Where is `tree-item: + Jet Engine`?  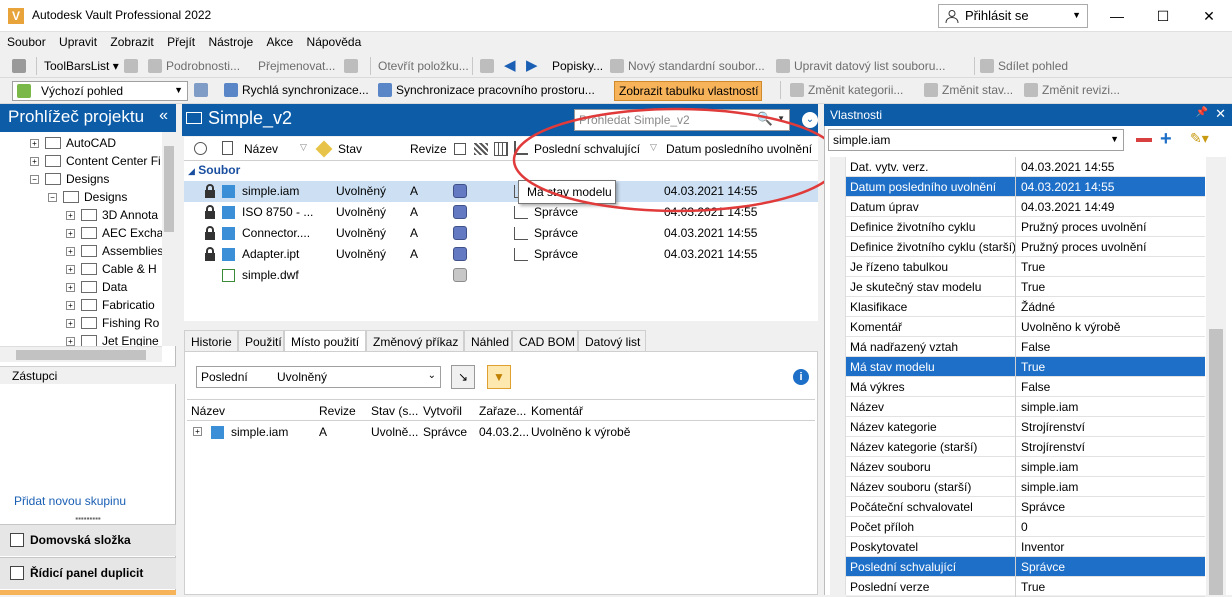 tree-item: + Jet Engine is located at coordinates (112, 339).